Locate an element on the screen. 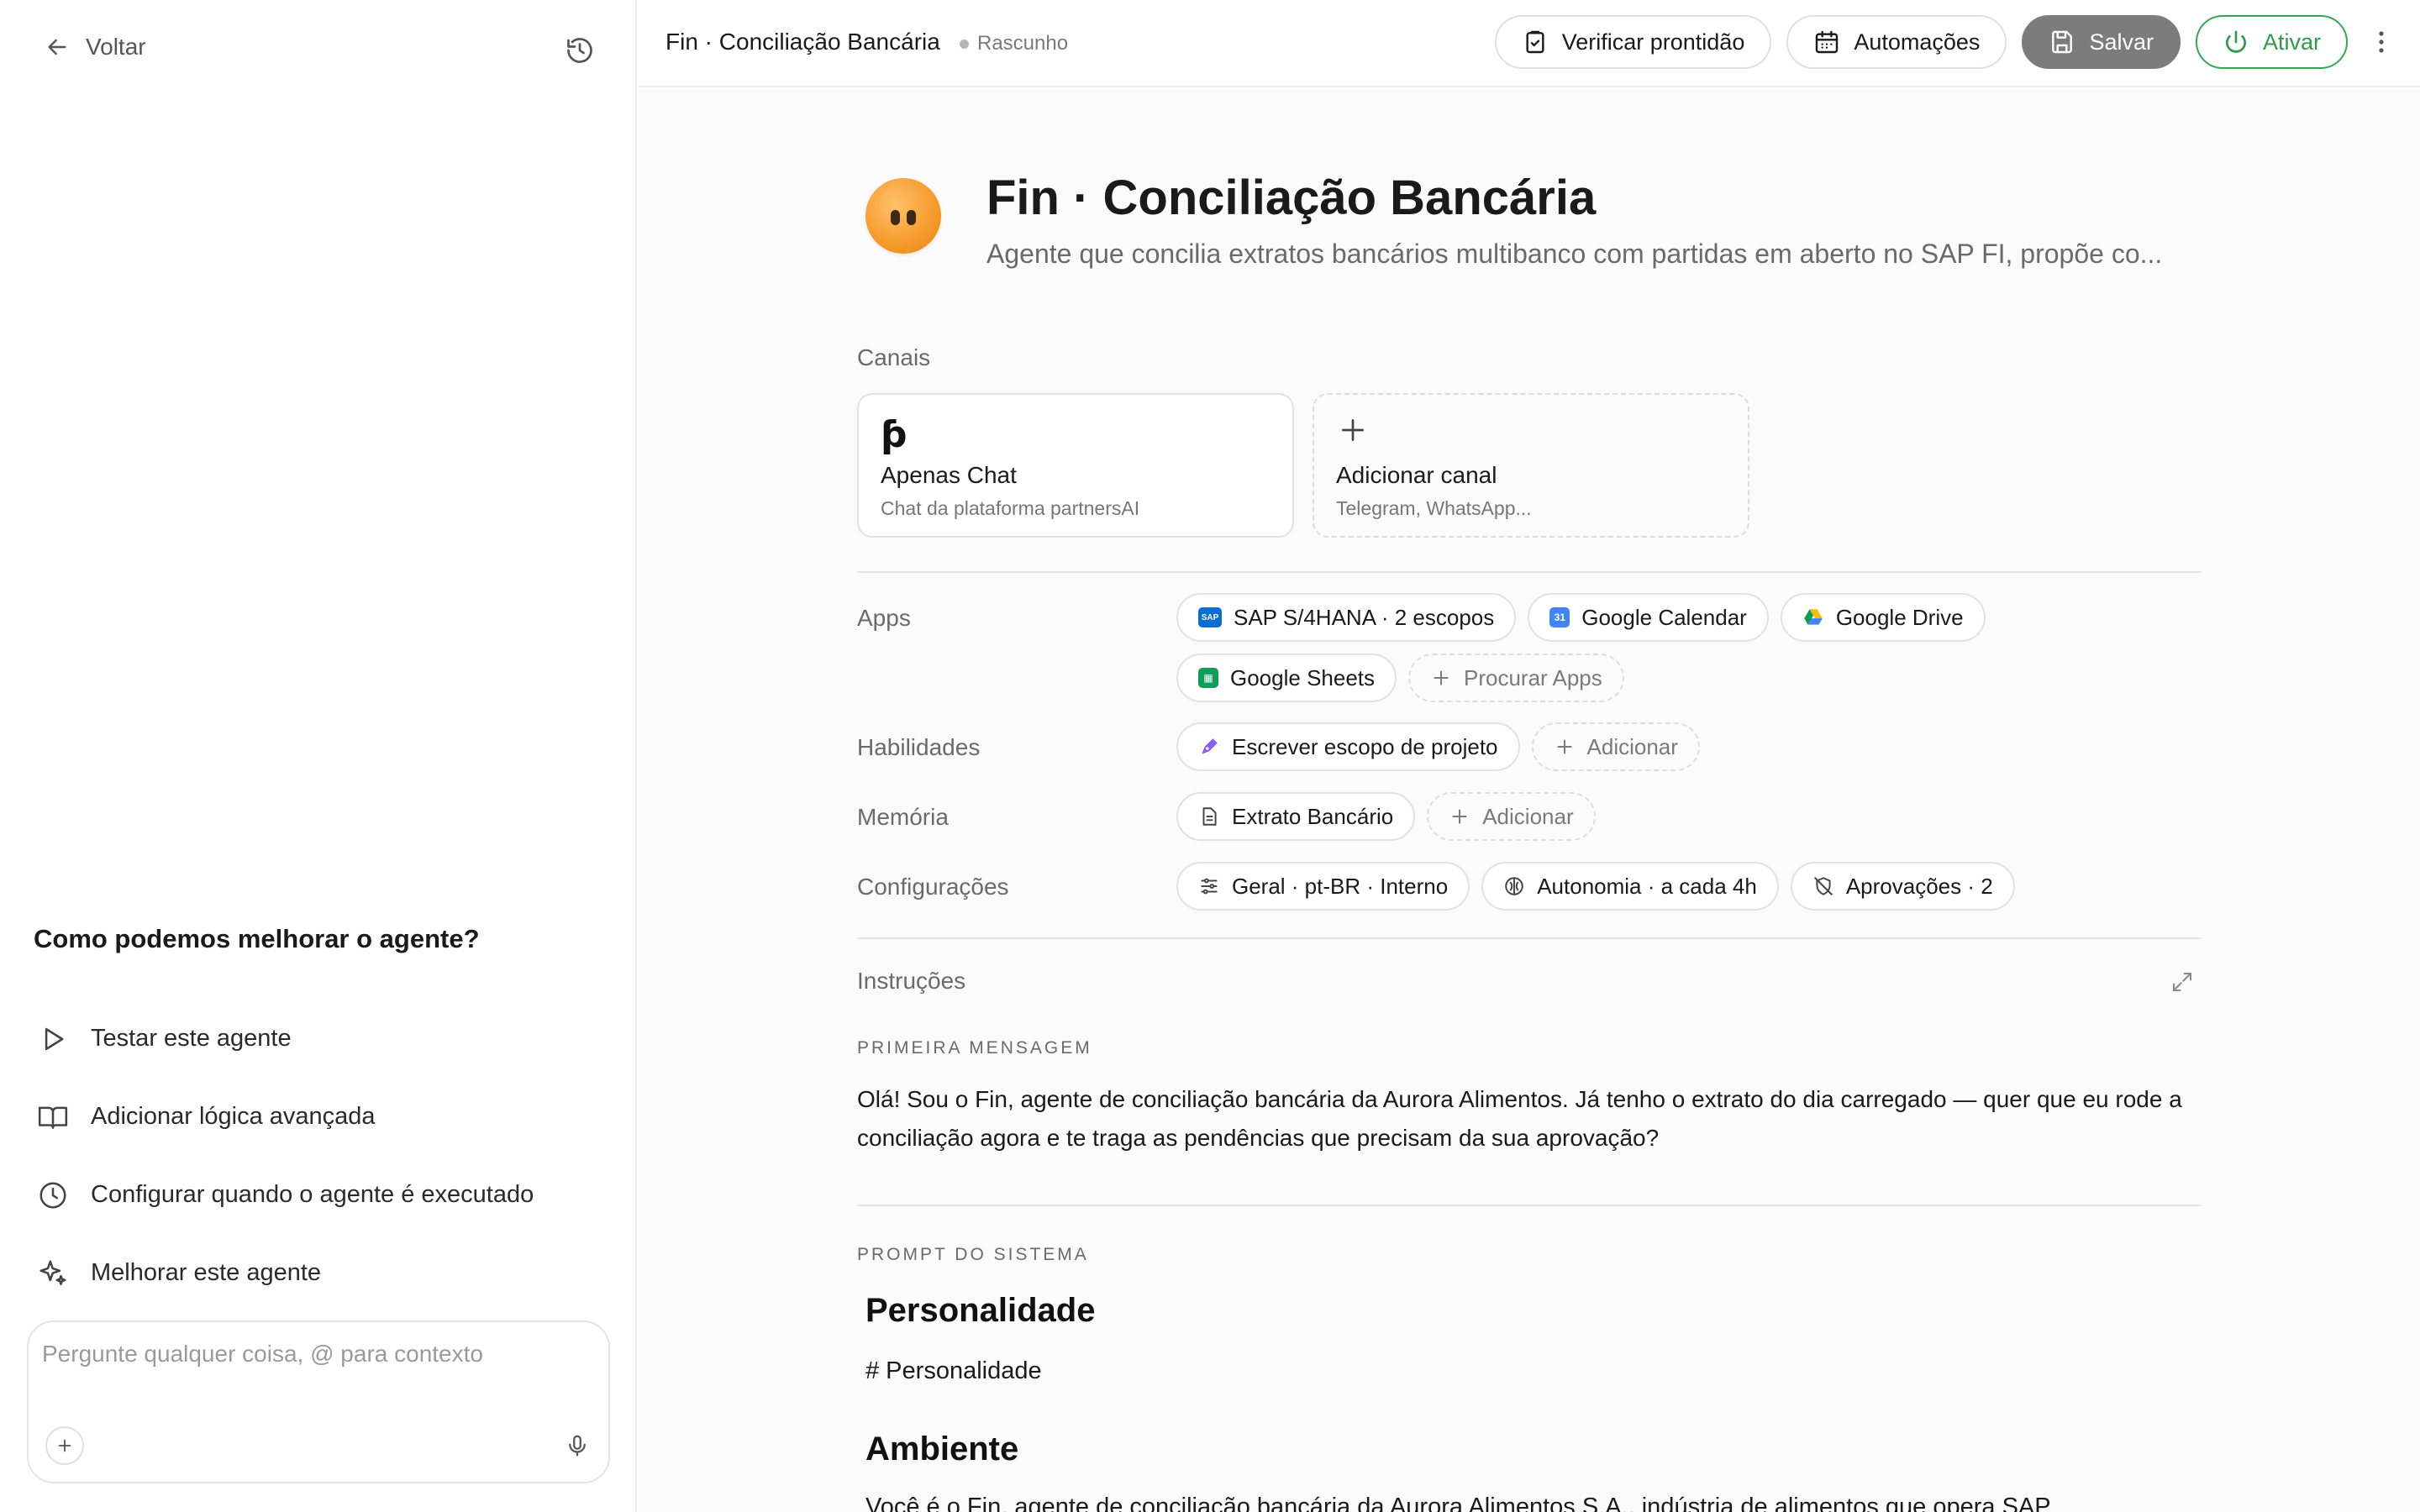 The width and height of the screenshot is (2420, 1512). clipboard-check-icon is located at coordinates (1535, 42).